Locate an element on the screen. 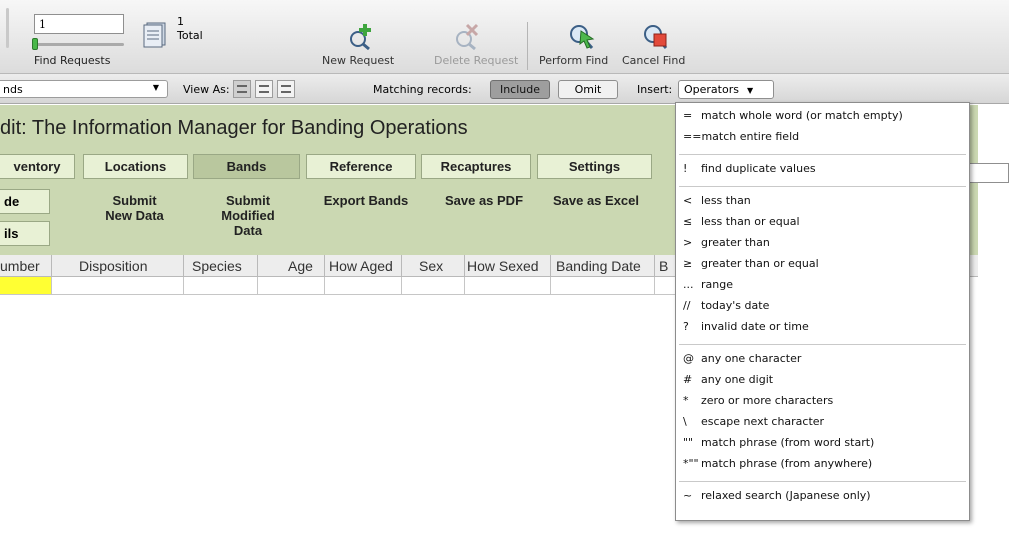 The image size is (1009, 540). operator-menu-item: ? invalid date or time is located at coordinates (746, 326).